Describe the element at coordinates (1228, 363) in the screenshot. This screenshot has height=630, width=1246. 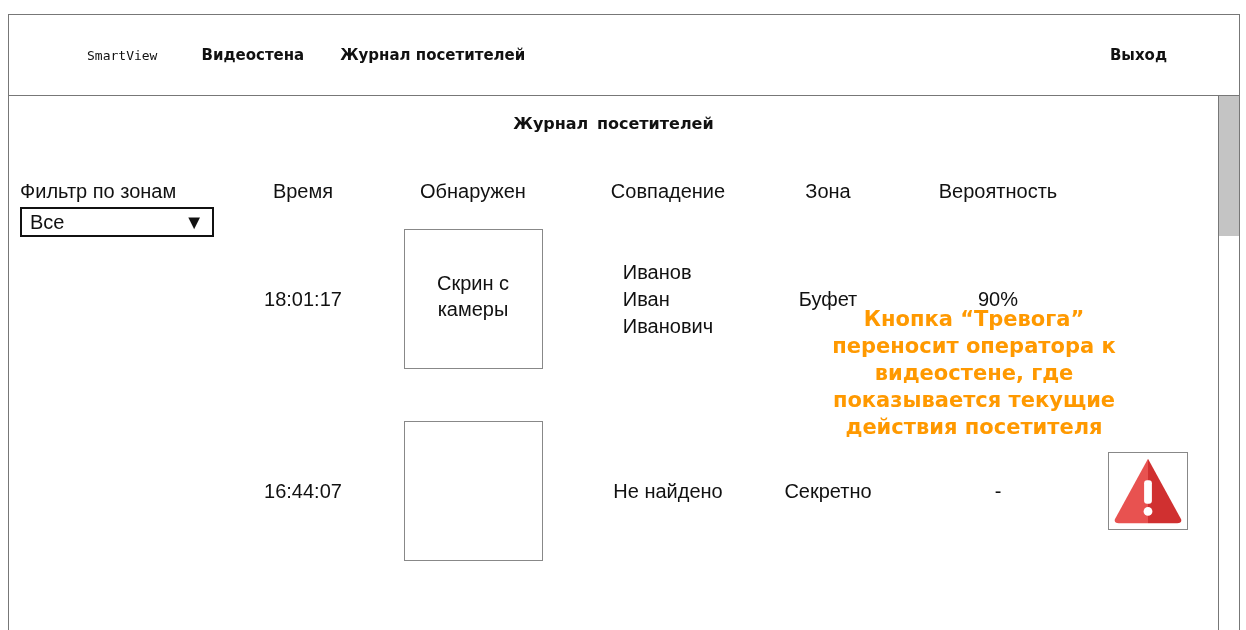
I see `scrollbar` at that location.